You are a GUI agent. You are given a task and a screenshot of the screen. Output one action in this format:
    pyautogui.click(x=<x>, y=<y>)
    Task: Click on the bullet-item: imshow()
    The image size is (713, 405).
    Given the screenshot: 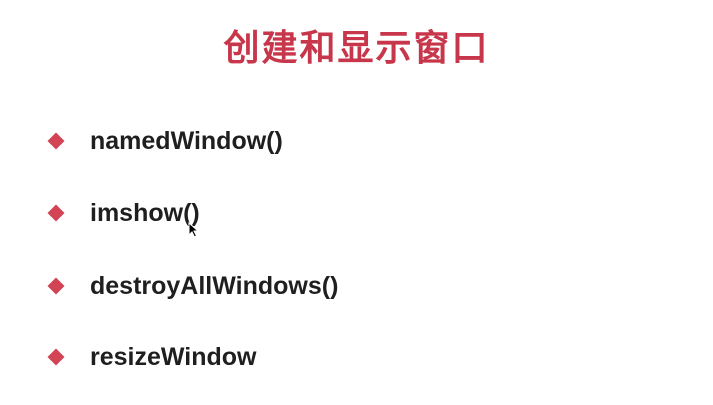 What is the action you would take?
    pyautogui.click(x=122, y=213)
    